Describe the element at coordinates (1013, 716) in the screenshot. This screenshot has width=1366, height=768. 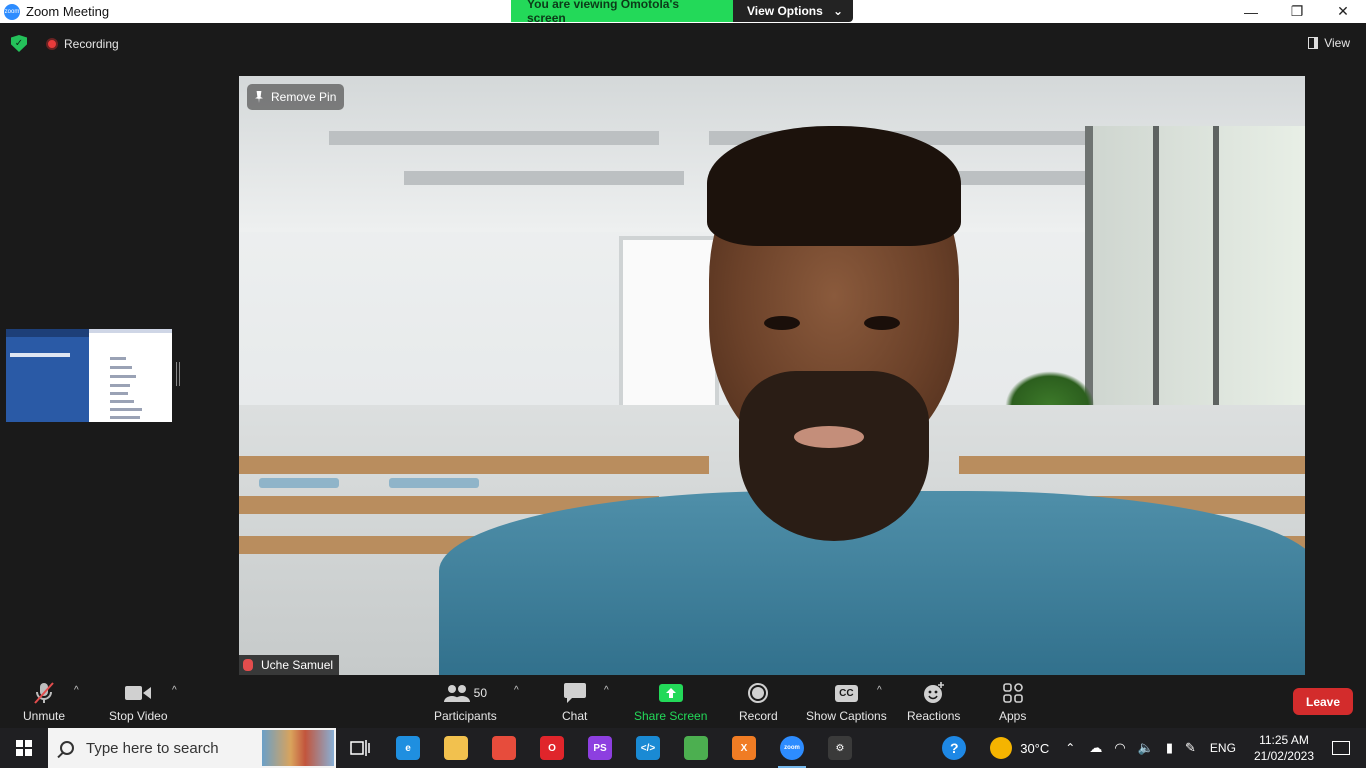
I see `apps-label: Apps` at that location.